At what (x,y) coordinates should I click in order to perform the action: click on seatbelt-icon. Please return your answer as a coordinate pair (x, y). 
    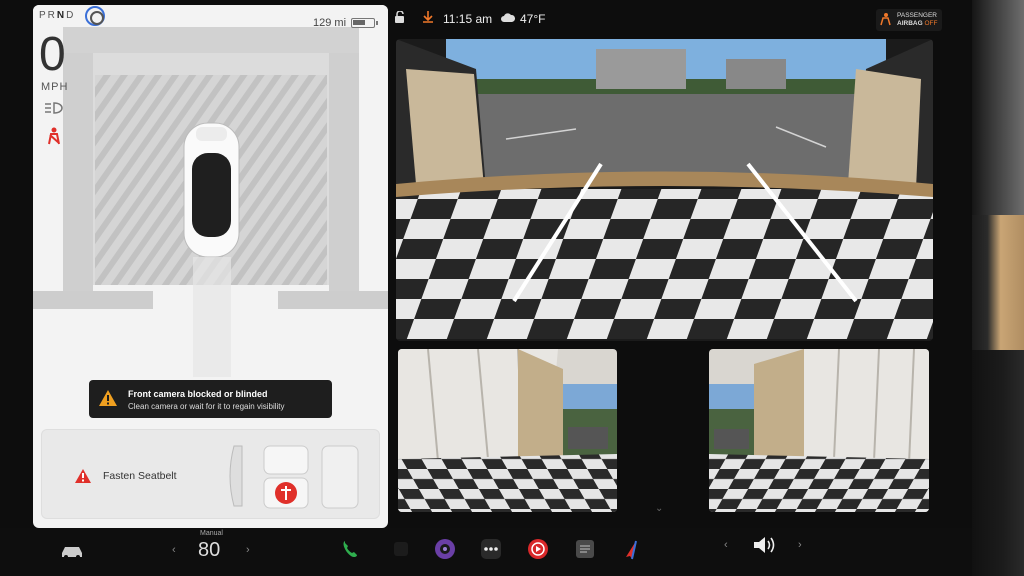
    Looking at the image, I should click on (54, 136).